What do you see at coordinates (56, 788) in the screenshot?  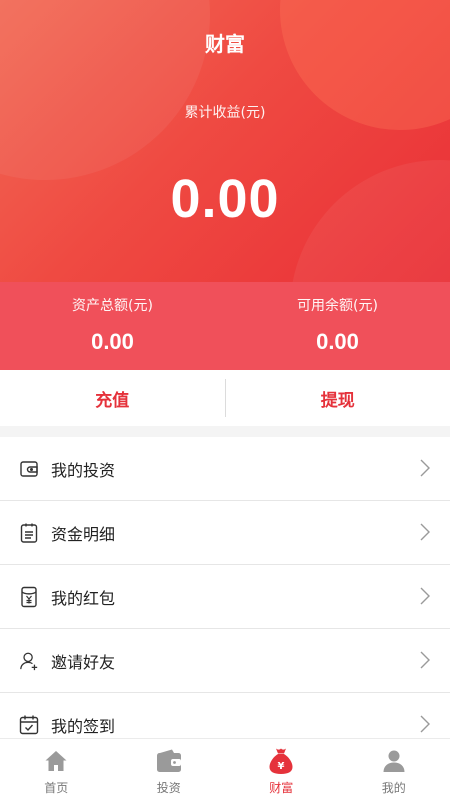 I see `tab-label: 首页` at bounding box center [56, 788].